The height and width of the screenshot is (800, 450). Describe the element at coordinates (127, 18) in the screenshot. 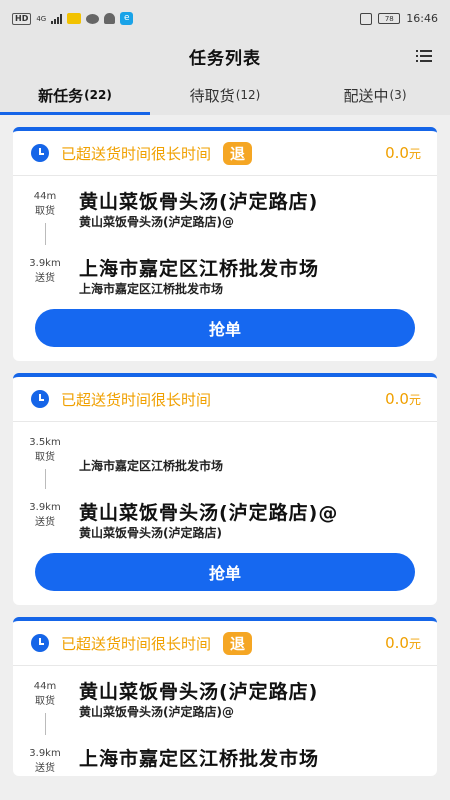

I see `browser-icon: e` at that location.